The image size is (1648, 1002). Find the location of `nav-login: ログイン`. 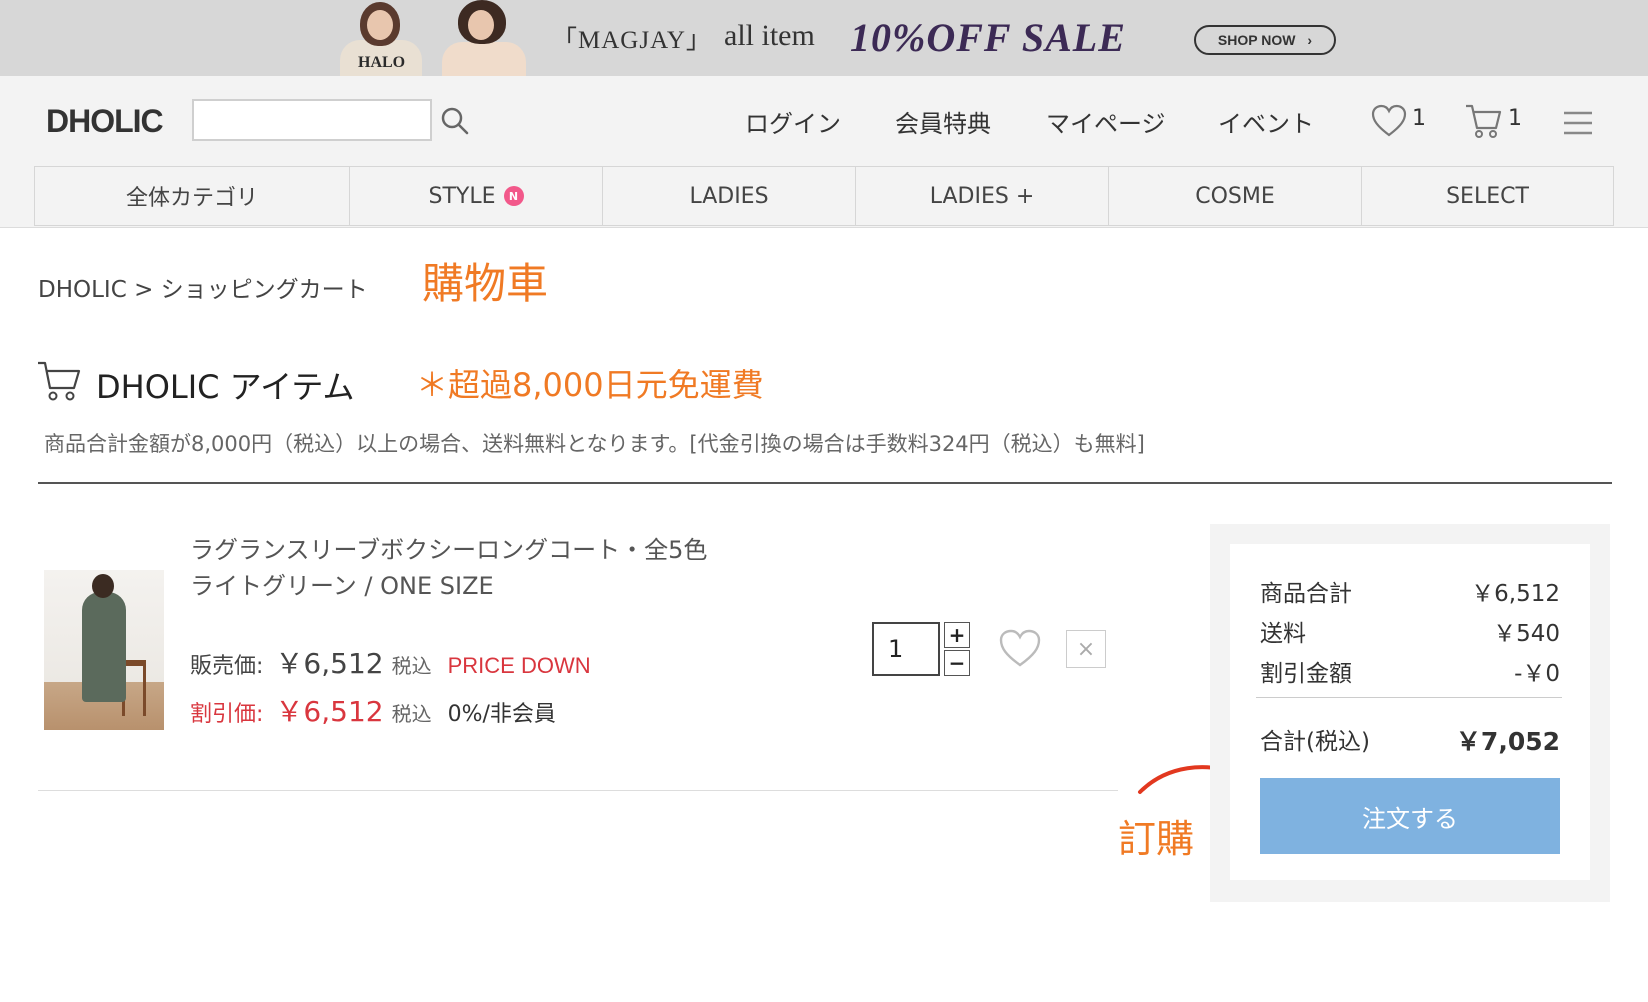

nav-login: ログイン is located at coordinates (793, 121).